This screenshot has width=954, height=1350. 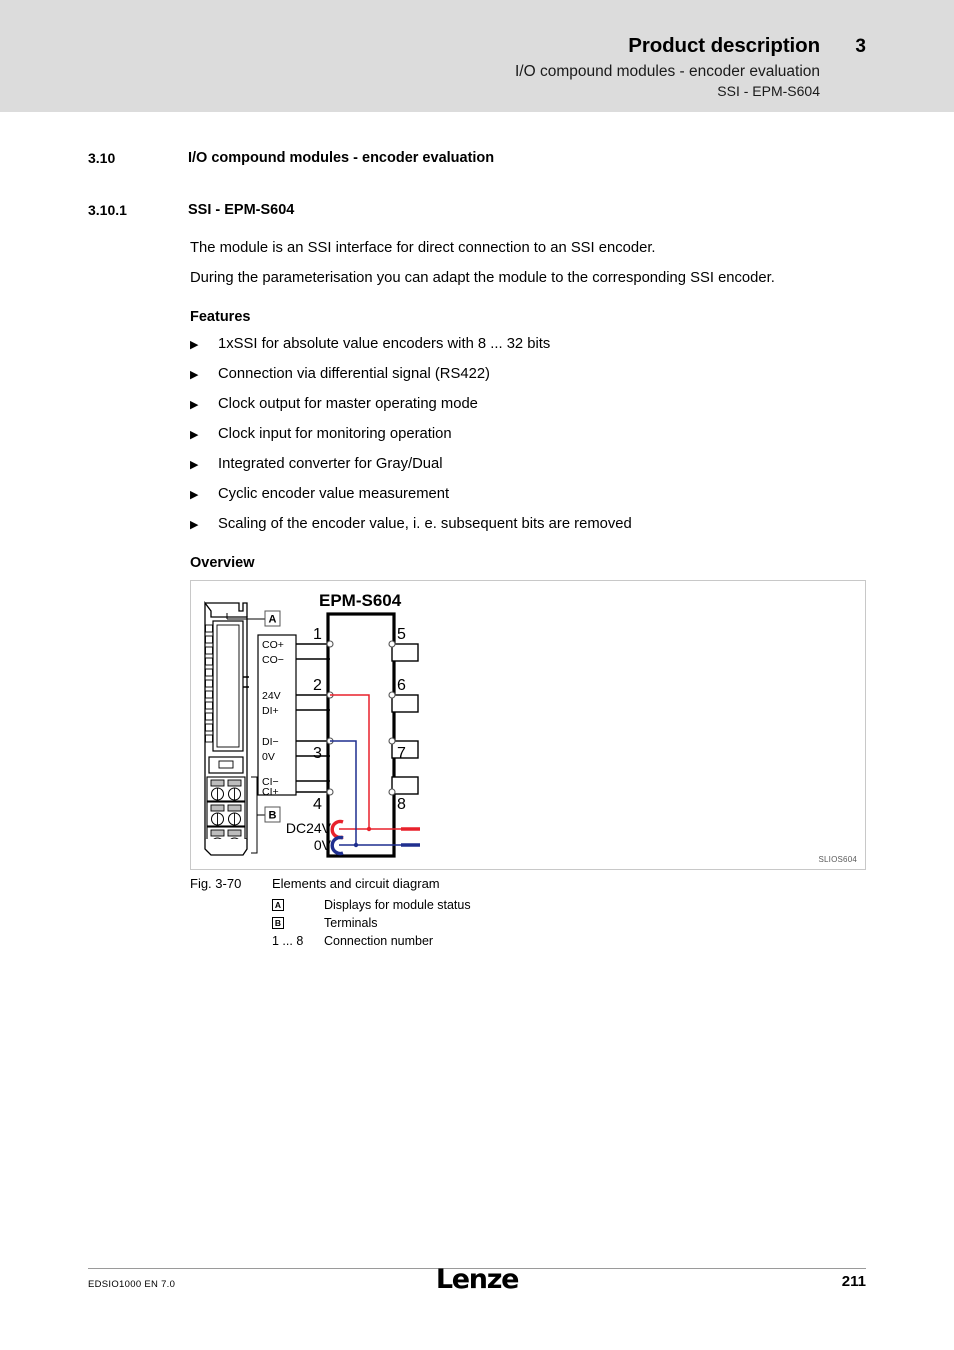 What do you see at coordinates (270, 711) in the screenshot?
I see `terminal-label: DI+` at bounding box center [270, 711].